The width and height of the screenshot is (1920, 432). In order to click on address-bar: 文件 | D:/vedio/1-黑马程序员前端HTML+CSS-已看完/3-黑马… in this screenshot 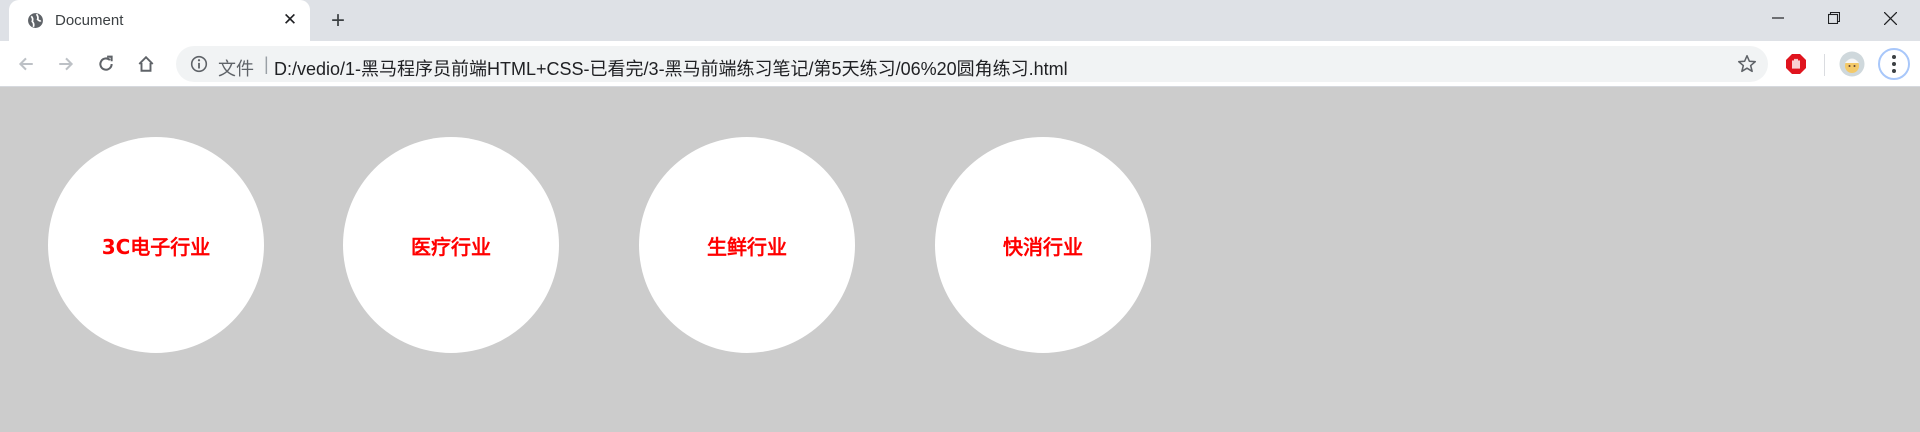, I will do `click(972, 64)`.